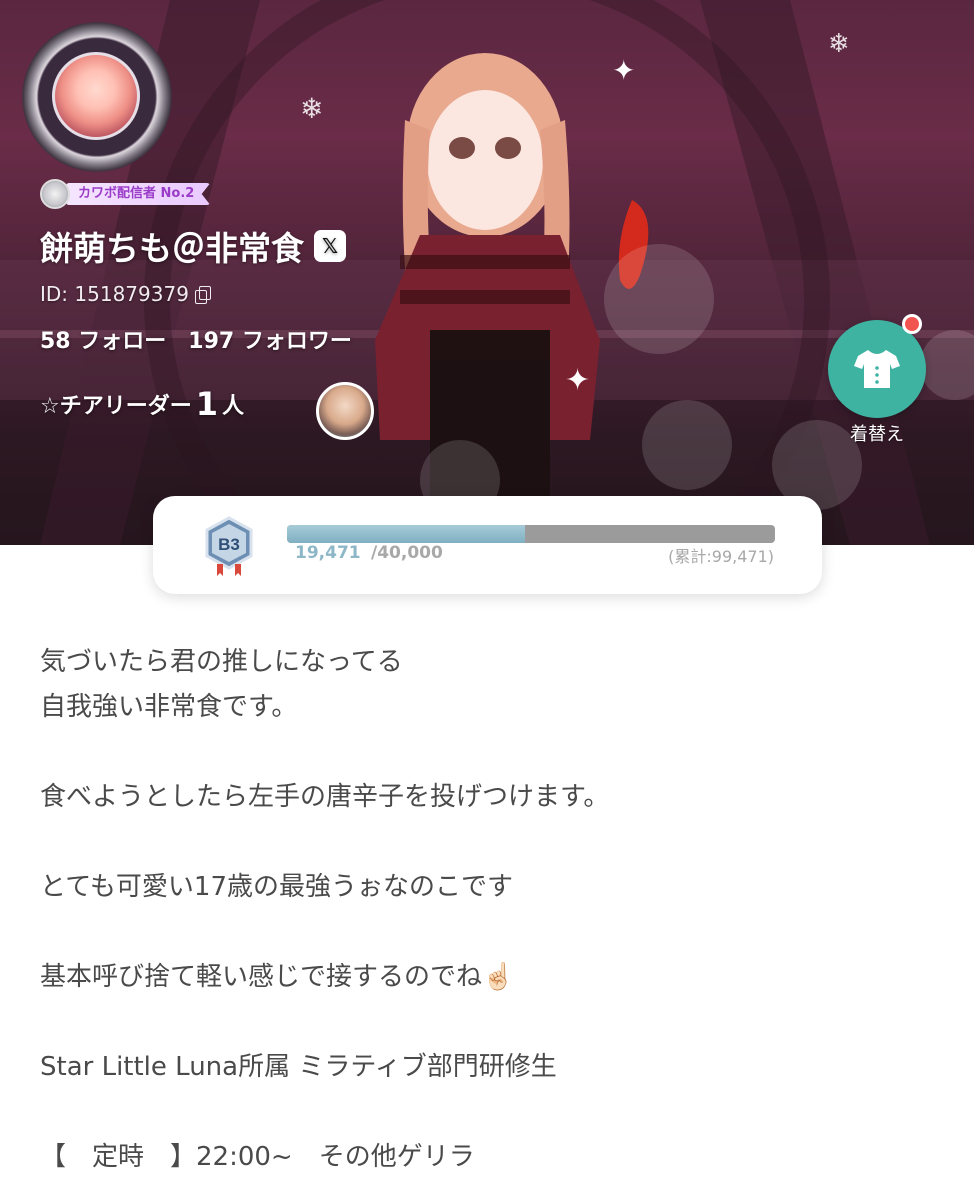  Describe the element at coordinates (345, 411) in the screenshot. I see `cheerleader-avatar` at that location.